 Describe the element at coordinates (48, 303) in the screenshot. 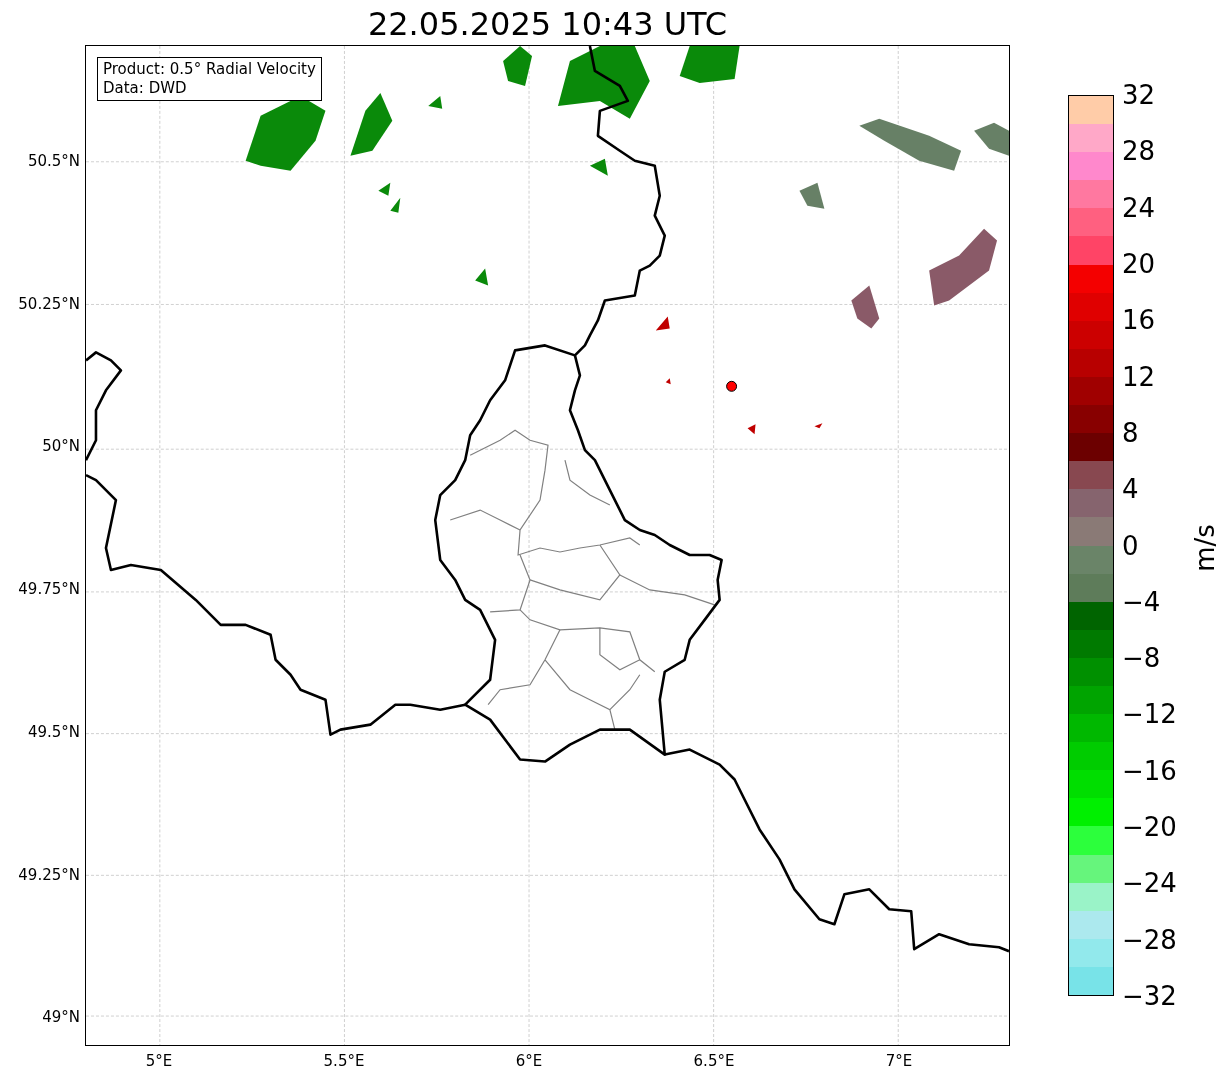

I see `latitude-label: 50.25°N` at that location.